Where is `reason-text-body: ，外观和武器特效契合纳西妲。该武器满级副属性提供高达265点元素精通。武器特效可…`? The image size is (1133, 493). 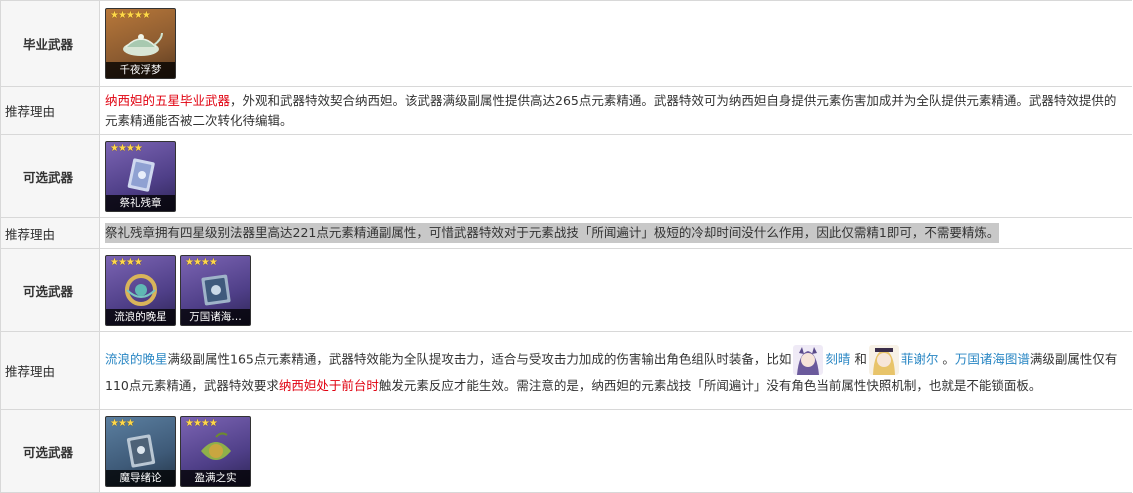
reason-text-body: ，外观和武器特效契合纳西妲。该武器满级副属性提供高达265点元素精通。武器特效可… is located at coordinates (611, 110).